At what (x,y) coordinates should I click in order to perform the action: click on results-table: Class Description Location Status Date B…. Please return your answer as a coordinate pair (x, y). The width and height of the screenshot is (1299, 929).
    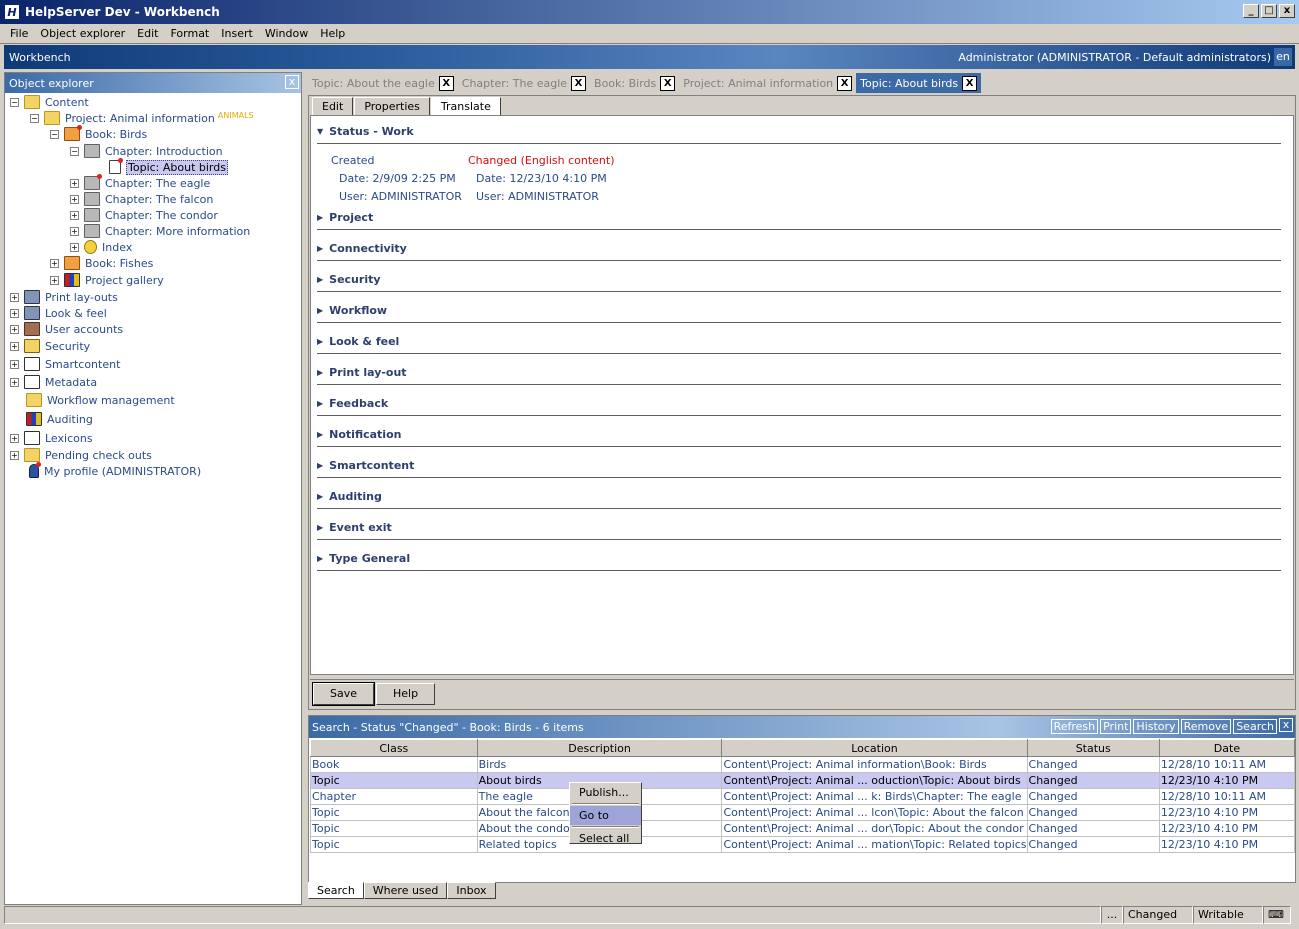
    Looking at the image, I should click on (803, 796).